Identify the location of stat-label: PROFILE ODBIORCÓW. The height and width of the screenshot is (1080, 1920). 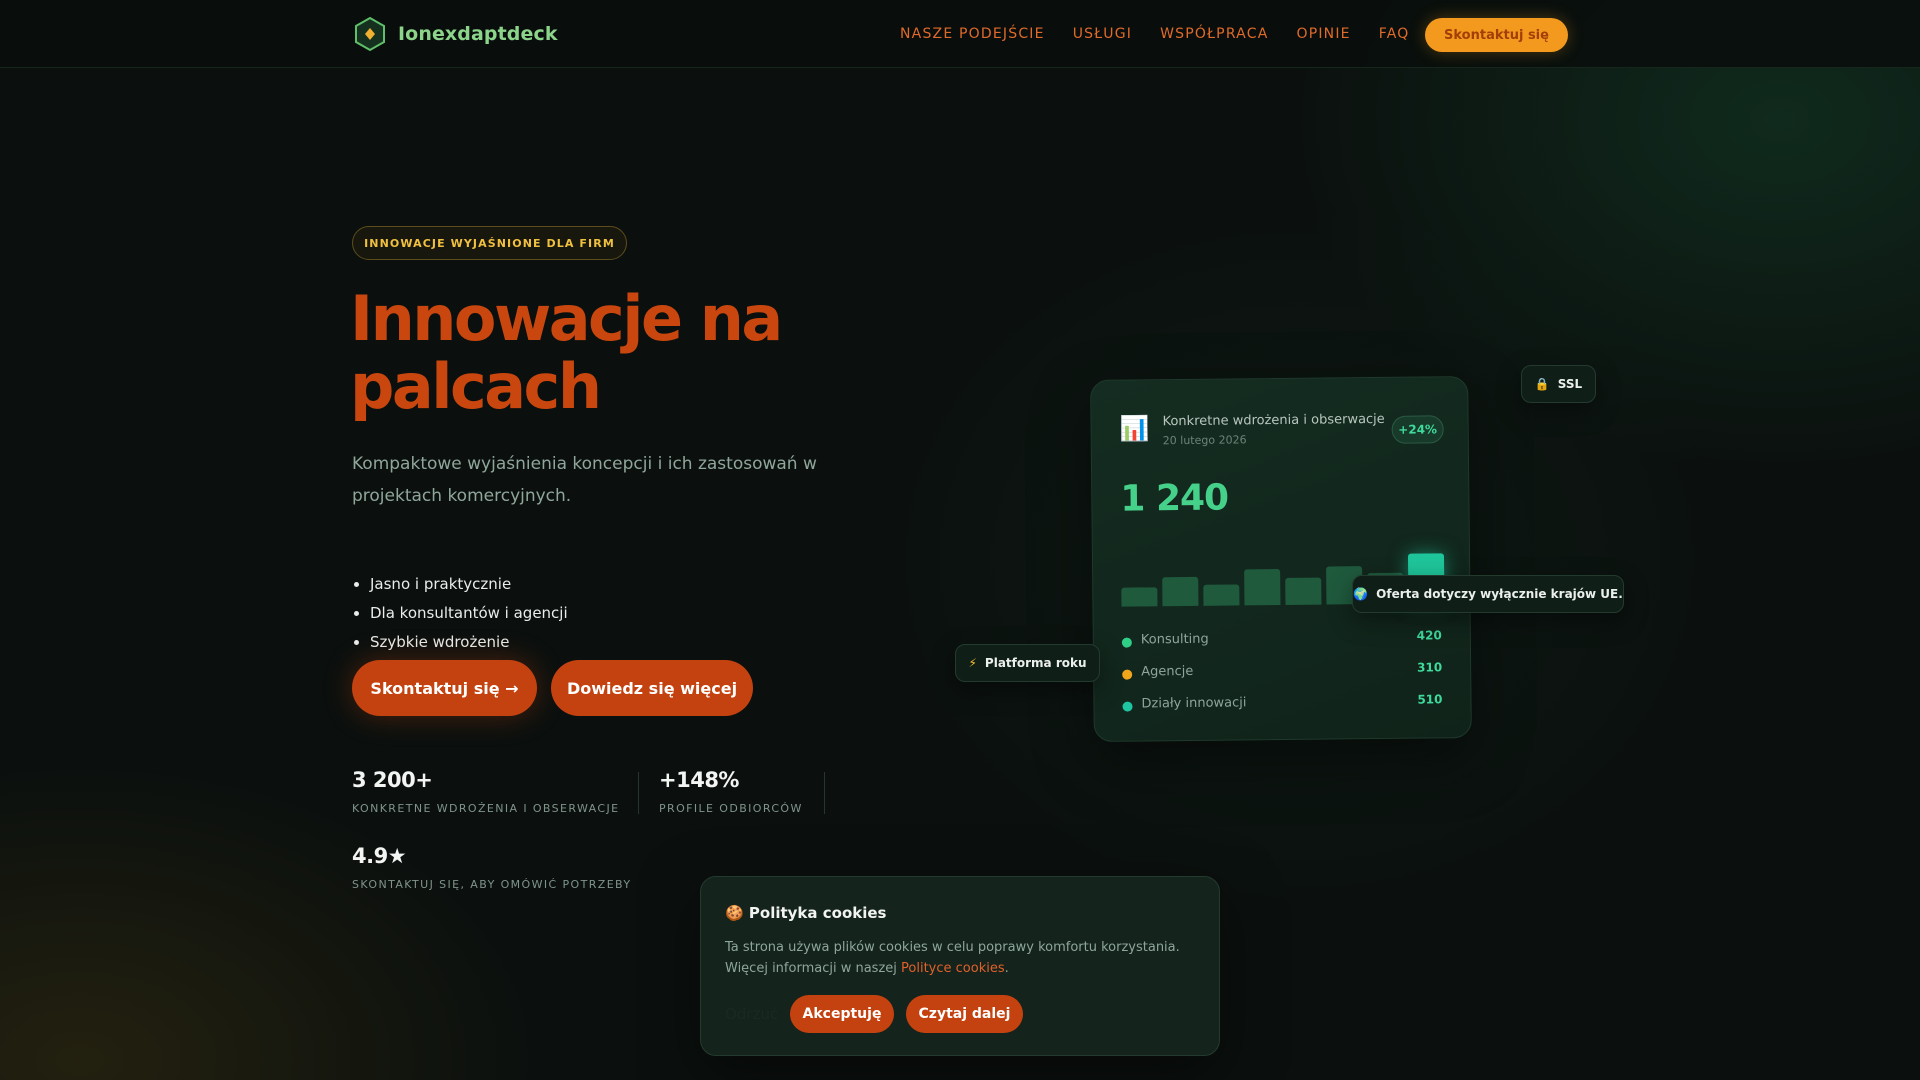
(731, 808).